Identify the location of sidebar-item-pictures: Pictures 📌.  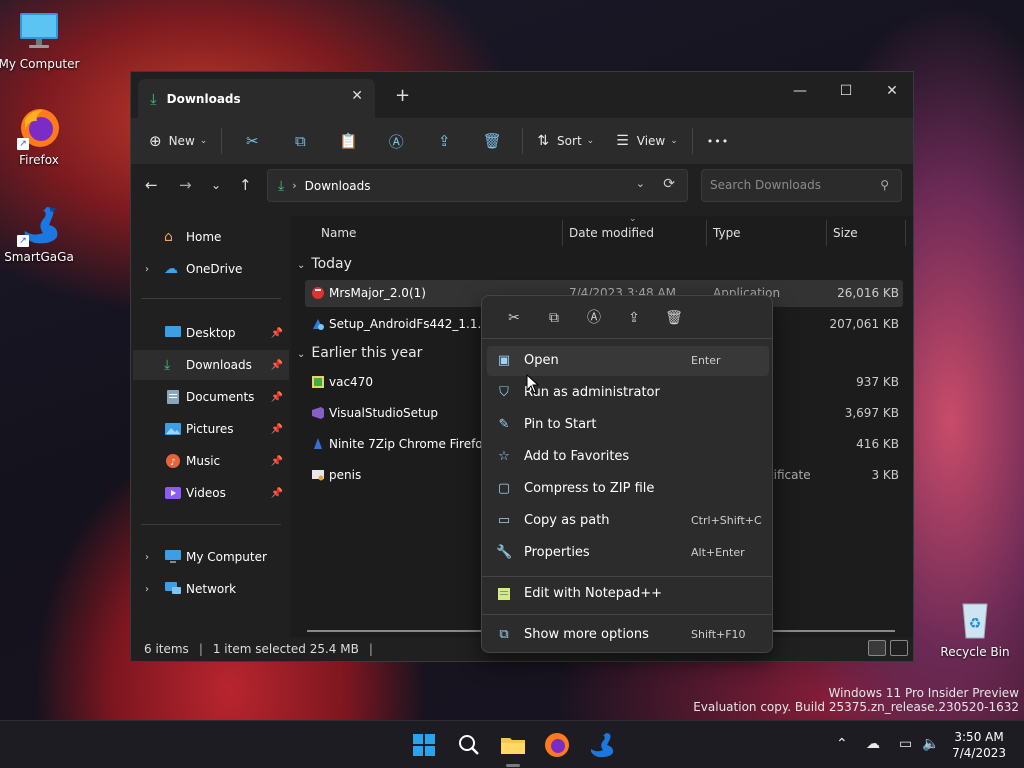
(211, 429).